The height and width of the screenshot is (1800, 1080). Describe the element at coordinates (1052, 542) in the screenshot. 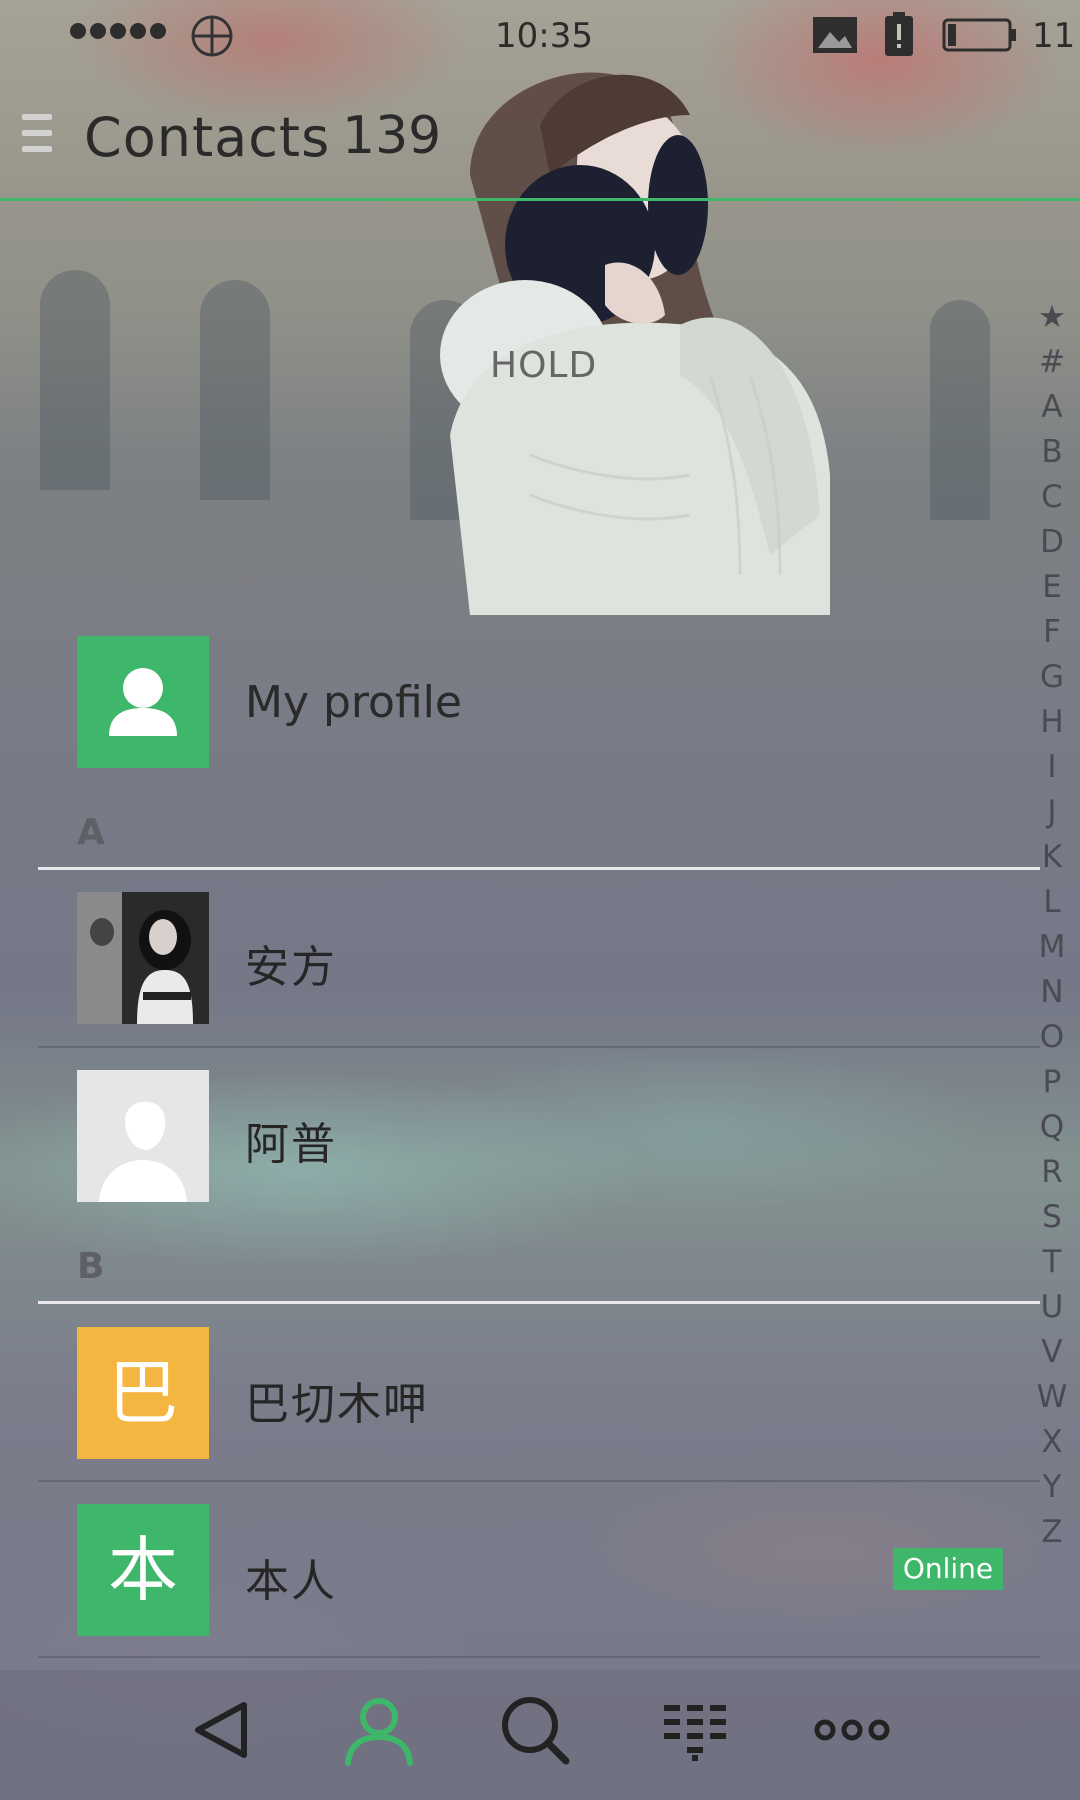

I see `index-d: D` at that location.